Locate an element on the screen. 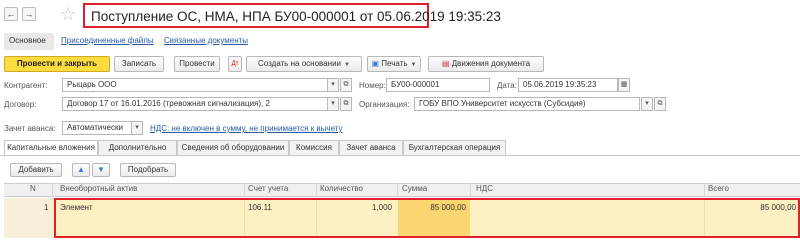 Image resolution: width=800 pixels, height=242 pixels. tab-additional: Дополнительно is located at coordinates (137, 147).